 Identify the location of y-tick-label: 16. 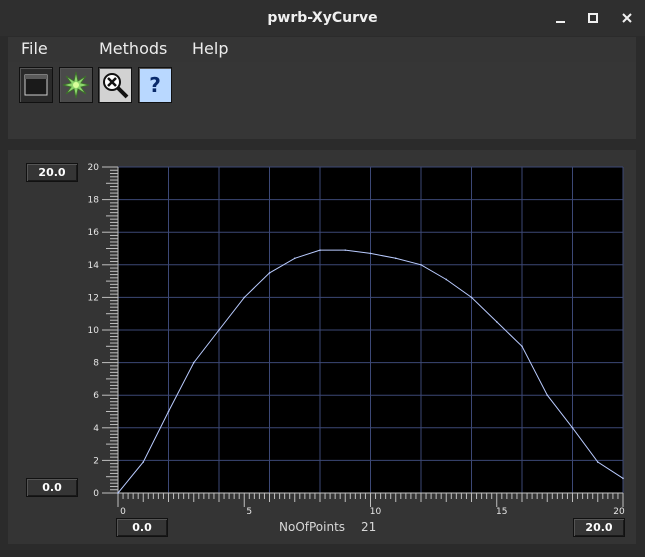
(94, 233).